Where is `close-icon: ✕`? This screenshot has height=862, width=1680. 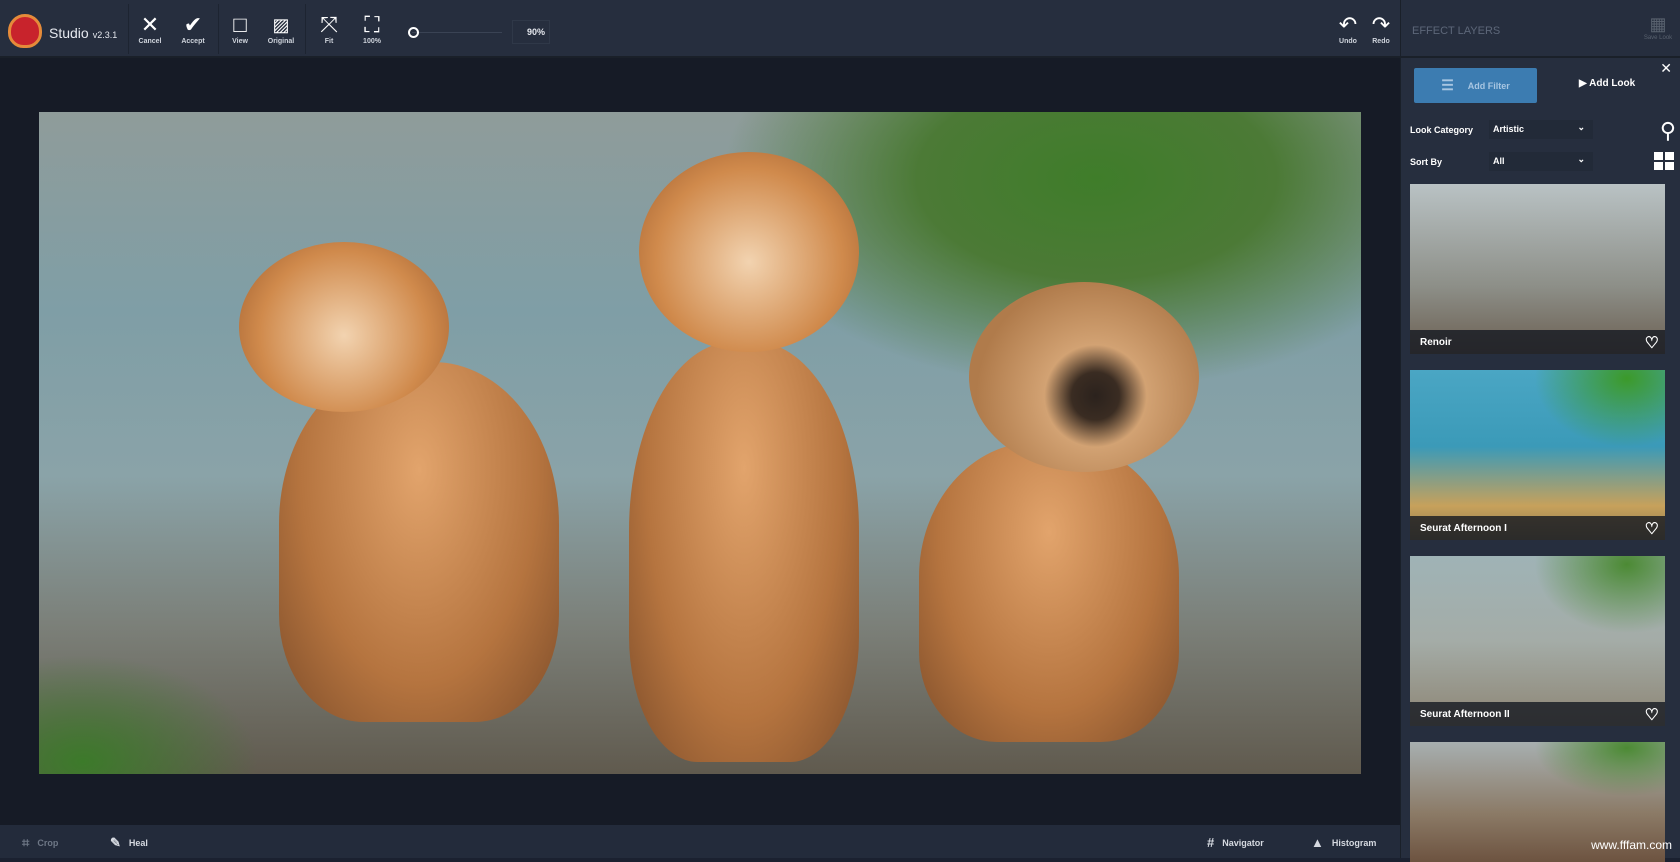 close-icon: ✕ is located at coordinates (150, 24).